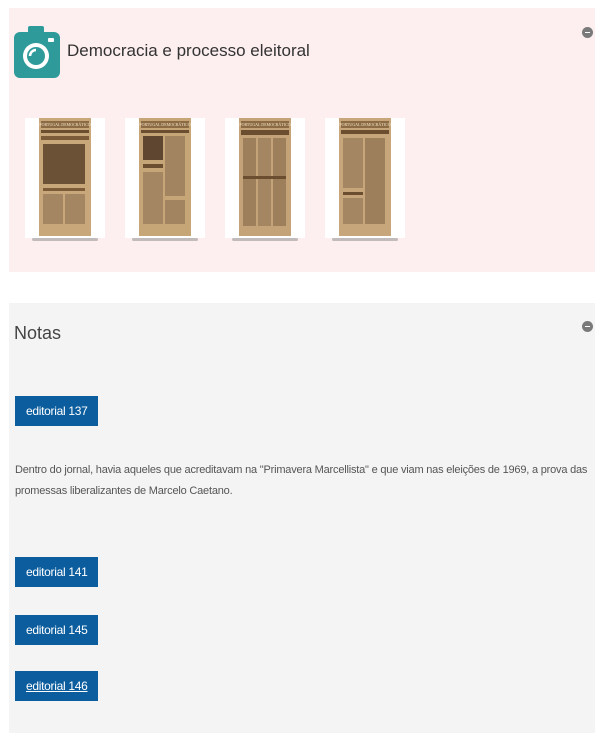 This screenshot has height=733, width=595. What do you see at coordinates (57, 411) in the screenshot?
I see `editorial-137-button: editorial 137` at bounding box center [57, 411].